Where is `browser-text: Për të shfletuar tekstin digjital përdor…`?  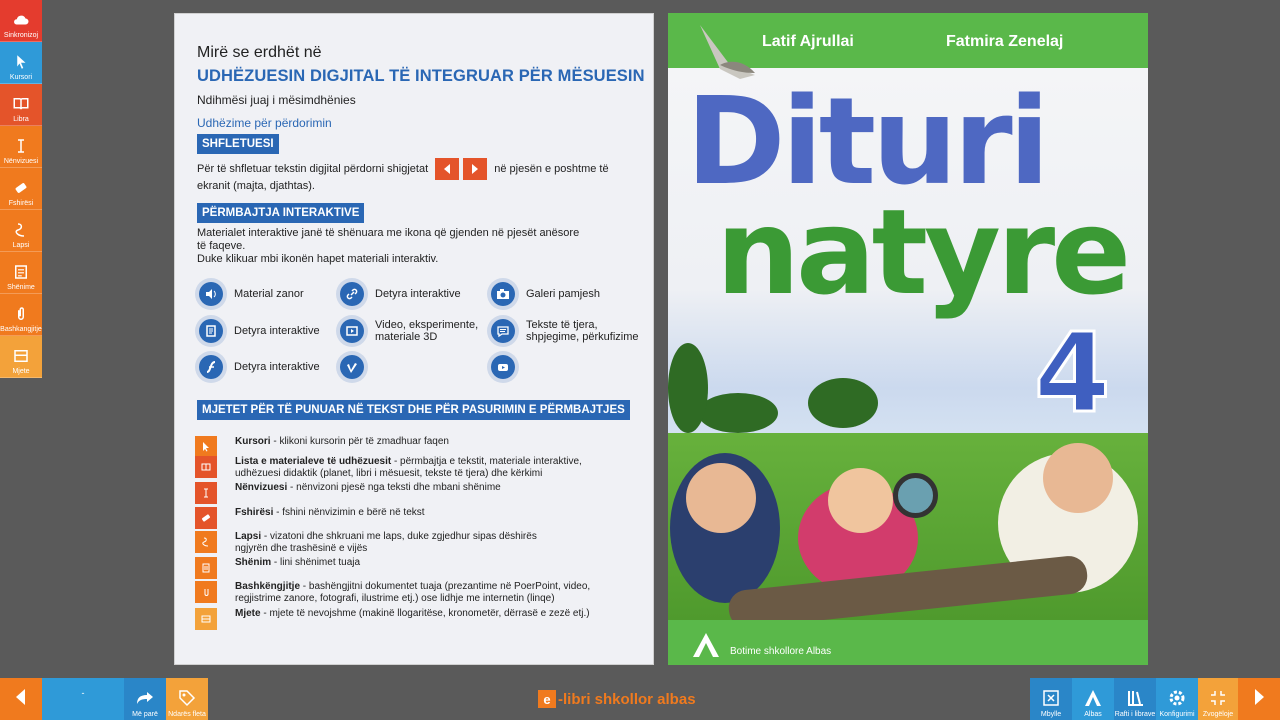
browser-text: Për të shfletuar tekstin digjital përdor… is located at coordinates (422, 175).